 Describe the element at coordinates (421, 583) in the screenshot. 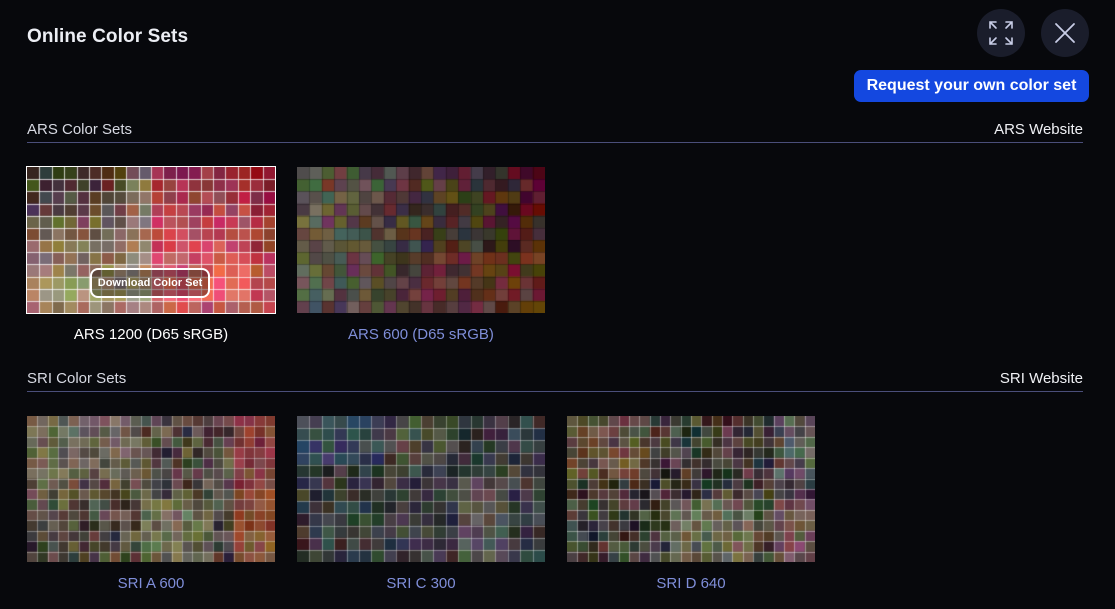

I see `color-set-label-sri-c-300: SRI C 300` at that location.